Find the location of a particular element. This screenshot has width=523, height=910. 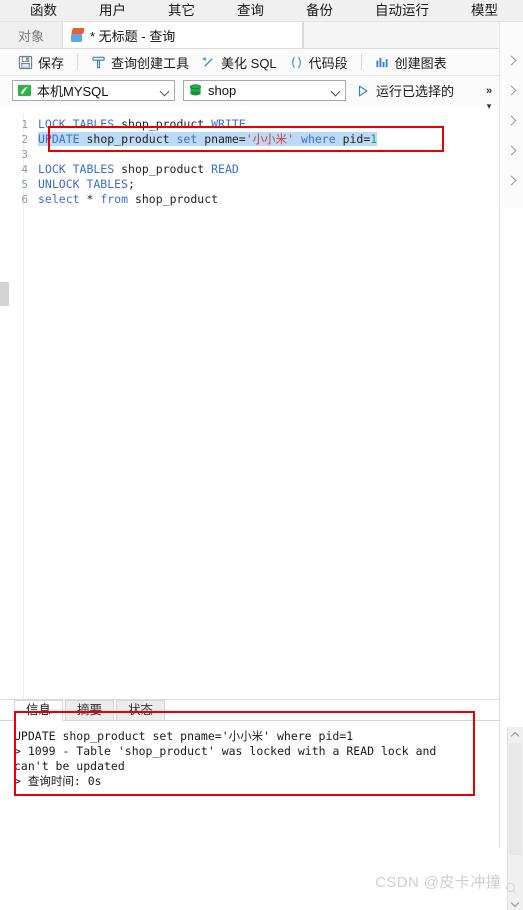

line-number: 5 is located at coordinates (24, 184).